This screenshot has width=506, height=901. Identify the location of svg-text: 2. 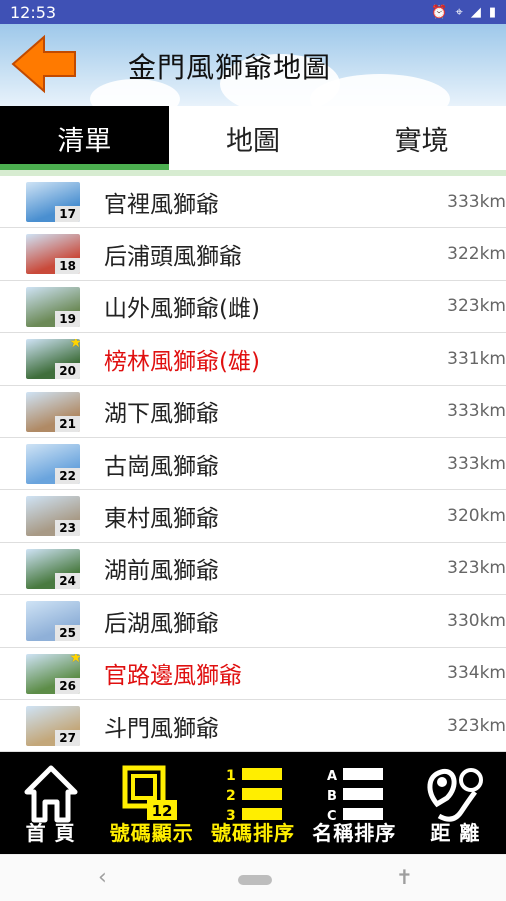
(231, 796).